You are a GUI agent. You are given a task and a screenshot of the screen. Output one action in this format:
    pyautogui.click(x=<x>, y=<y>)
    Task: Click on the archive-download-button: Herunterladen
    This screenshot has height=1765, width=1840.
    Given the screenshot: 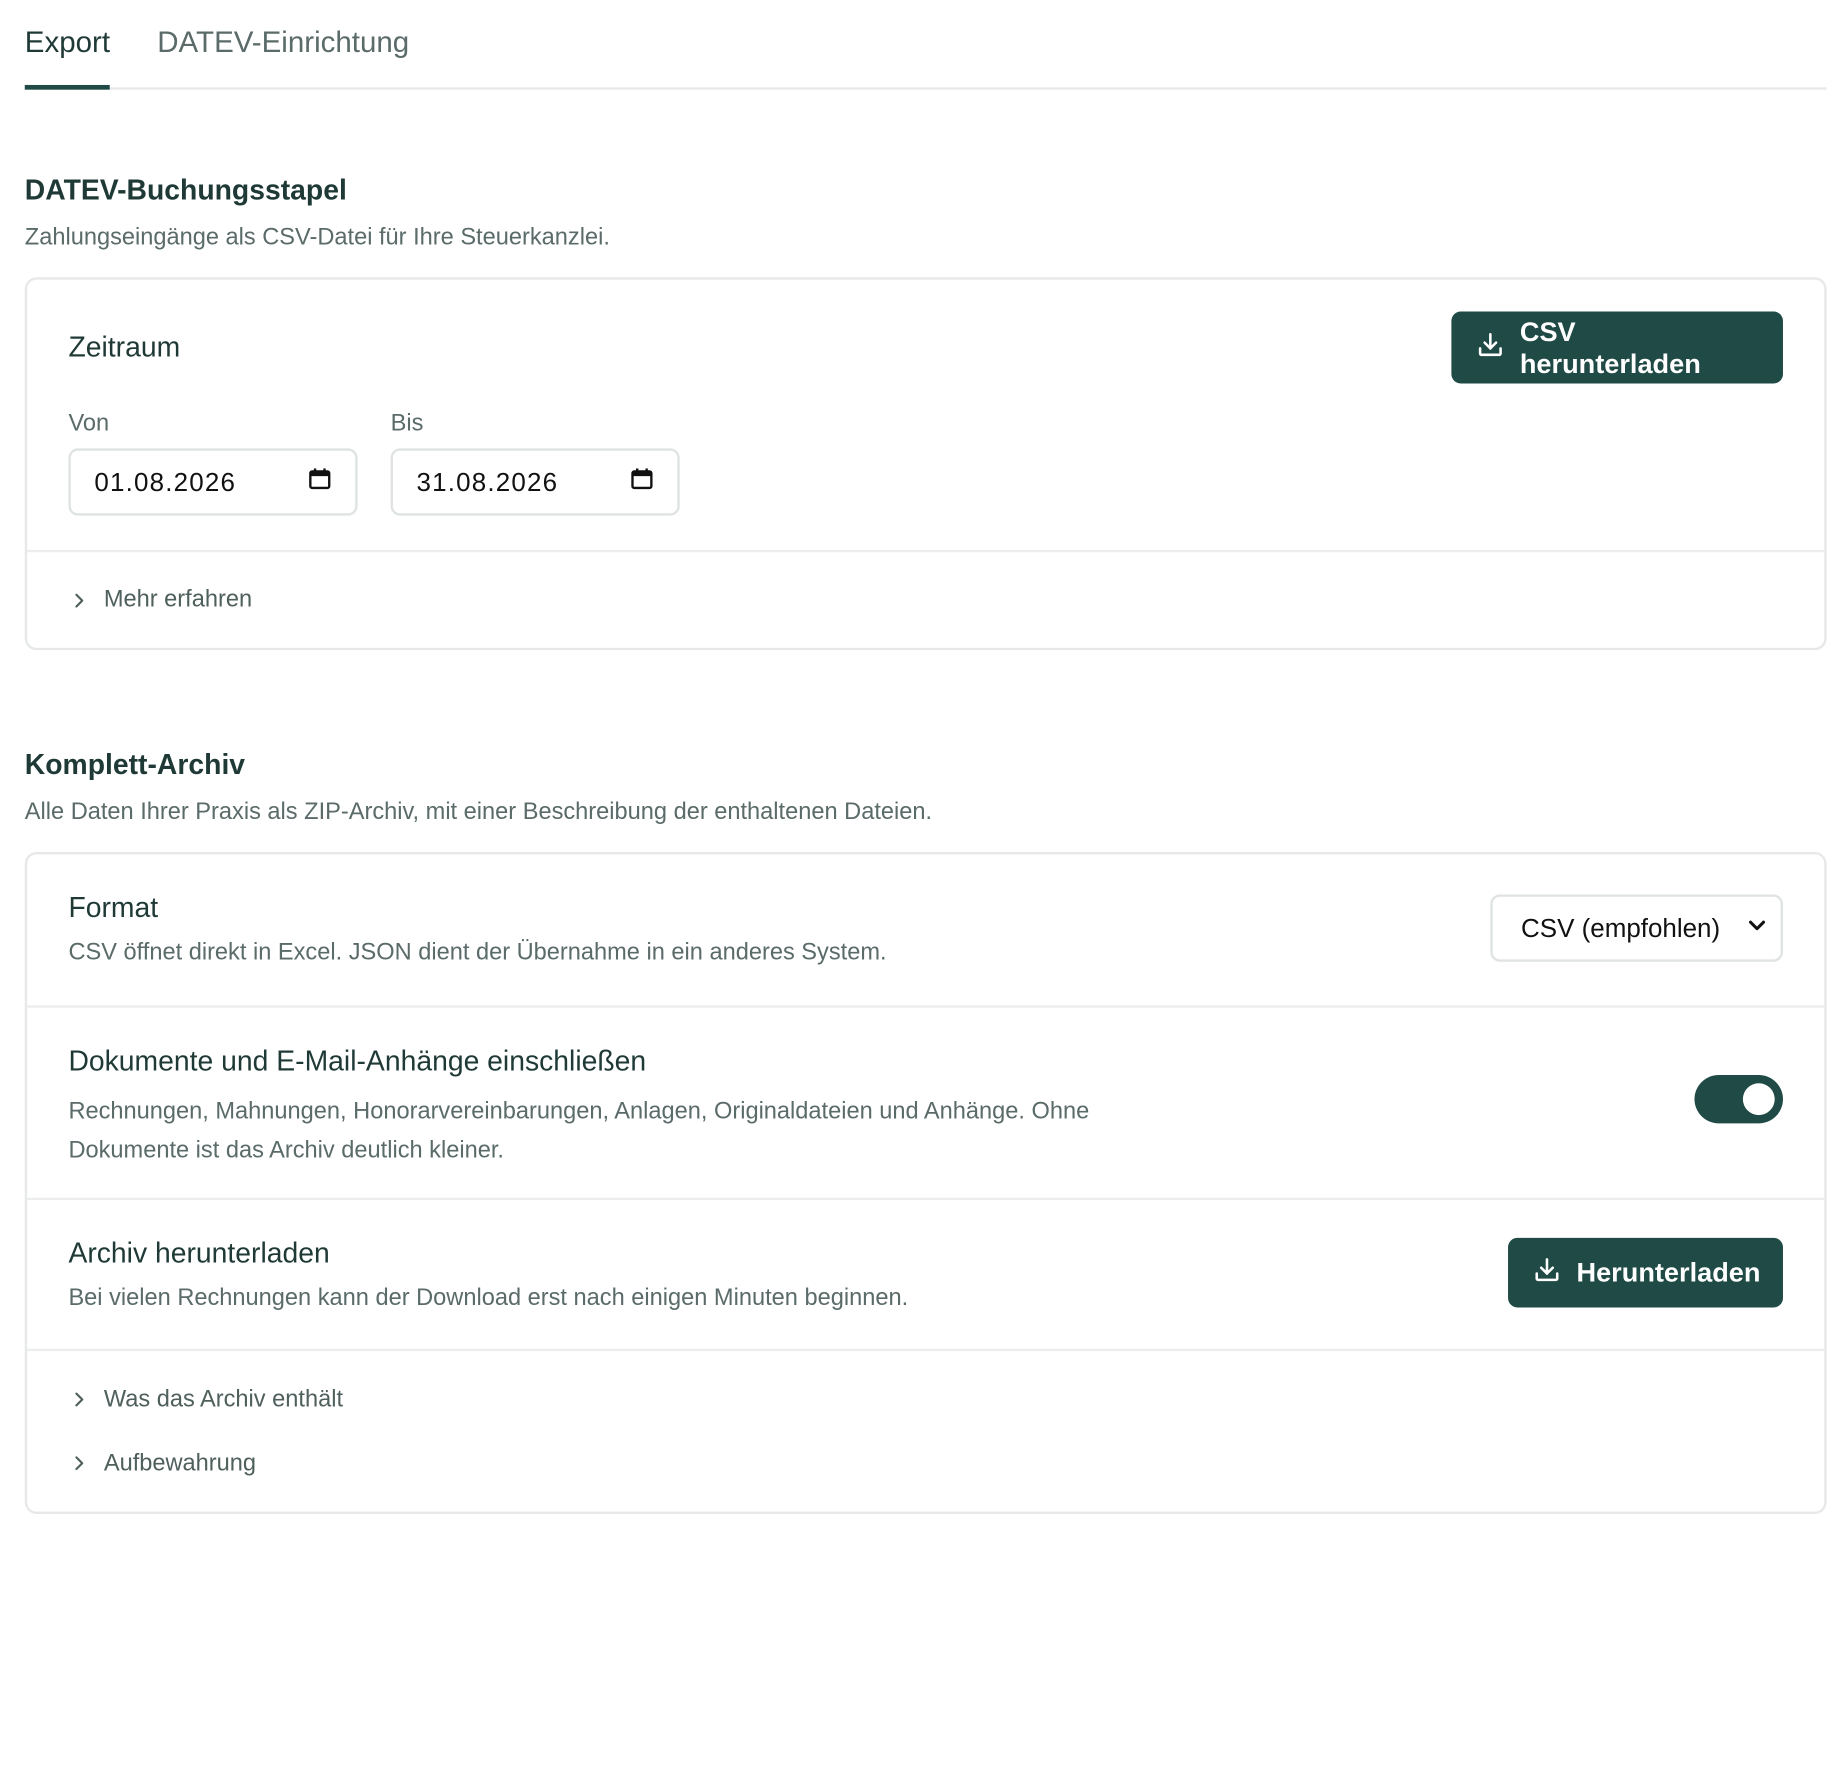 What is the action you would take?
    pyautogui.click(x=1645, y=1272)
    